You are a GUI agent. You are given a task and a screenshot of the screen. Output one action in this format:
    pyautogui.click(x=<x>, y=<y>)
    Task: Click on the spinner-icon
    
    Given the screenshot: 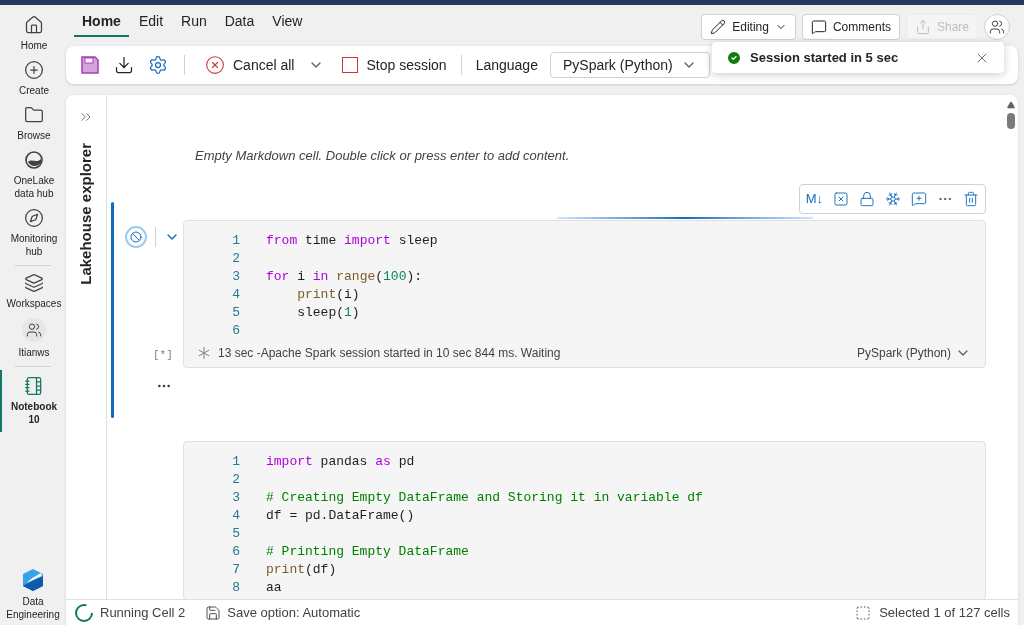 What is the action you would take?
    pyautogui.click(x=84, y=612)
    